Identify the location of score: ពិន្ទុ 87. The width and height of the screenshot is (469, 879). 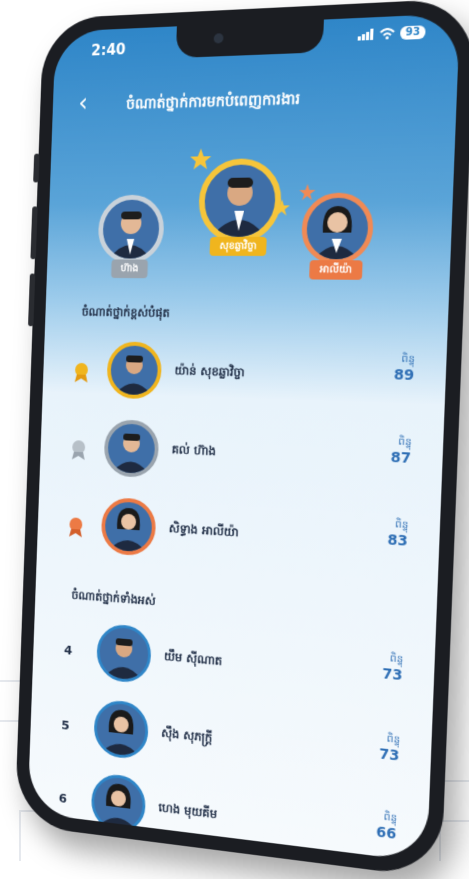
(401, 450).